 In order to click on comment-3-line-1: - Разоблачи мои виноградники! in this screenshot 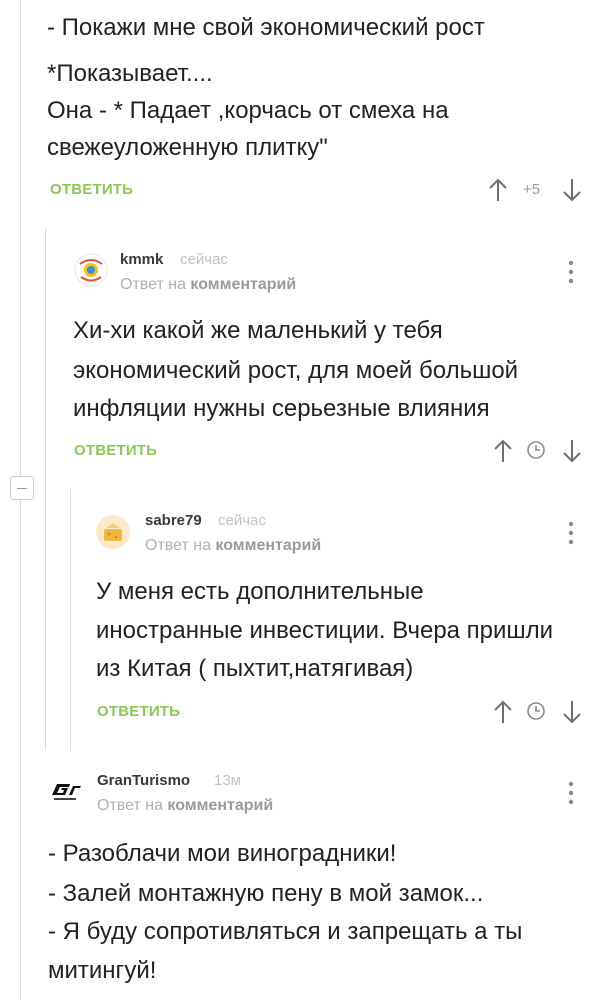, I will do `click(222, 853)`.